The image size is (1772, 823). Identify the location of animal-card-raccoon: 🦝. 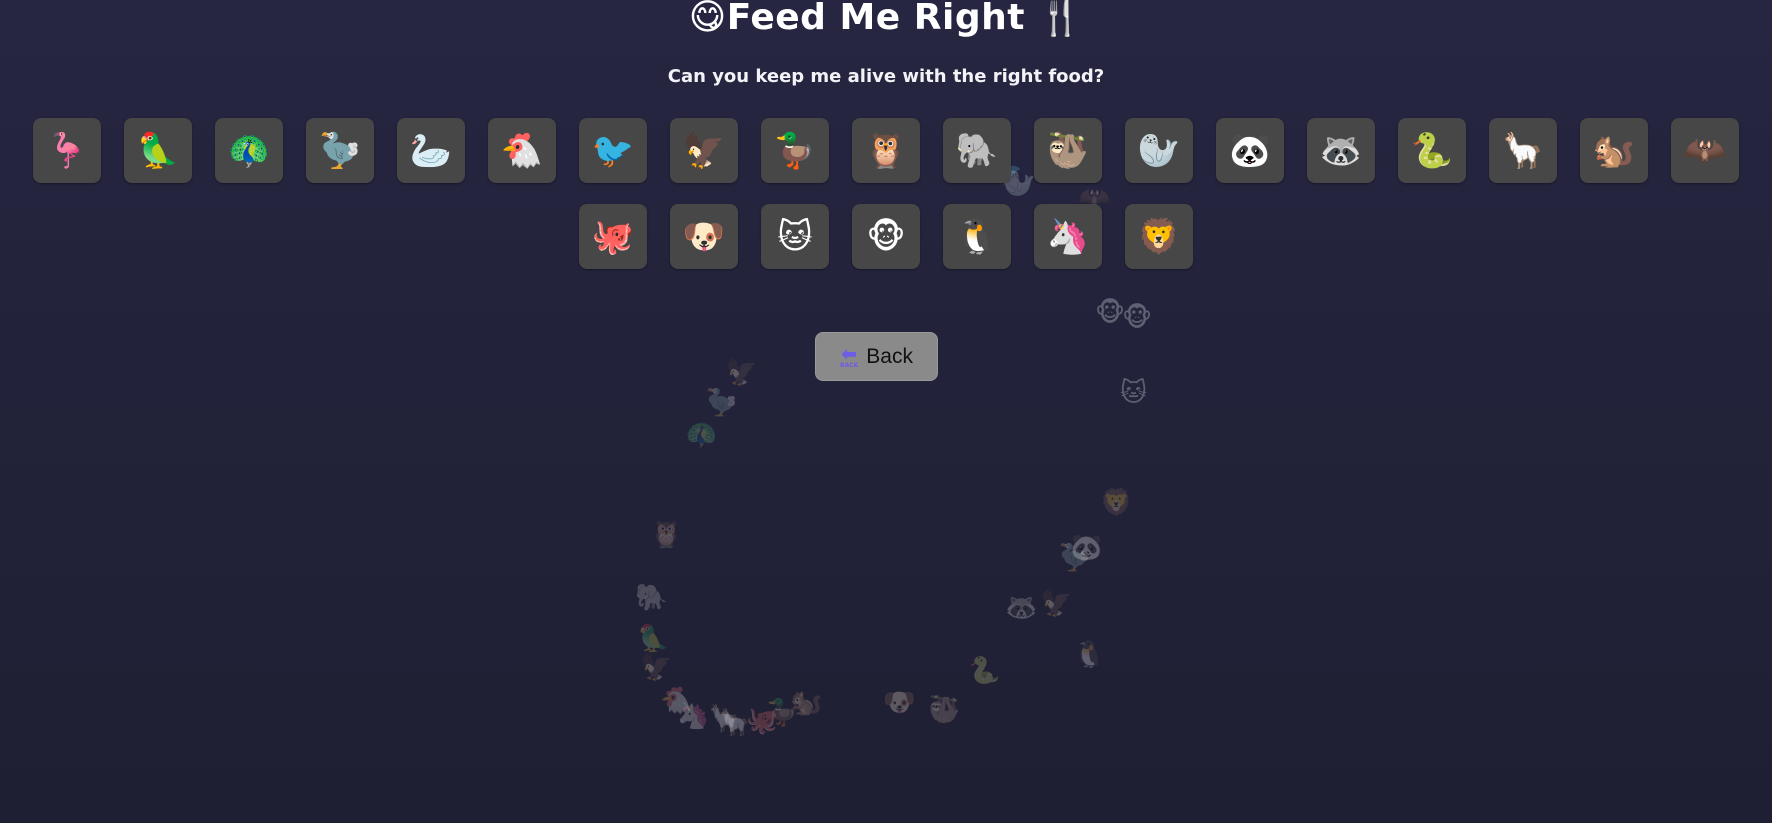
(1341, 150).